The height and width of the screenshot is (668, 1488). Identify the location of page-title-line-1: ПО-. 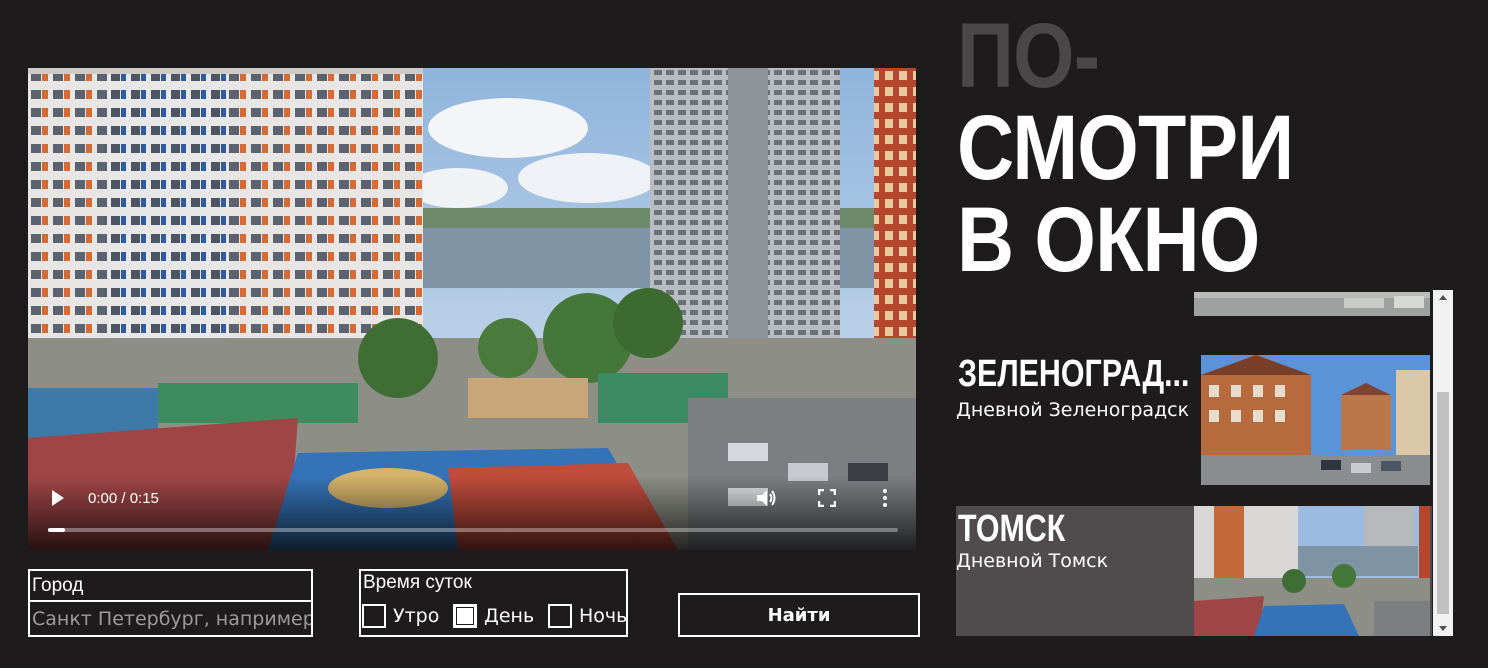
(1028, 56).